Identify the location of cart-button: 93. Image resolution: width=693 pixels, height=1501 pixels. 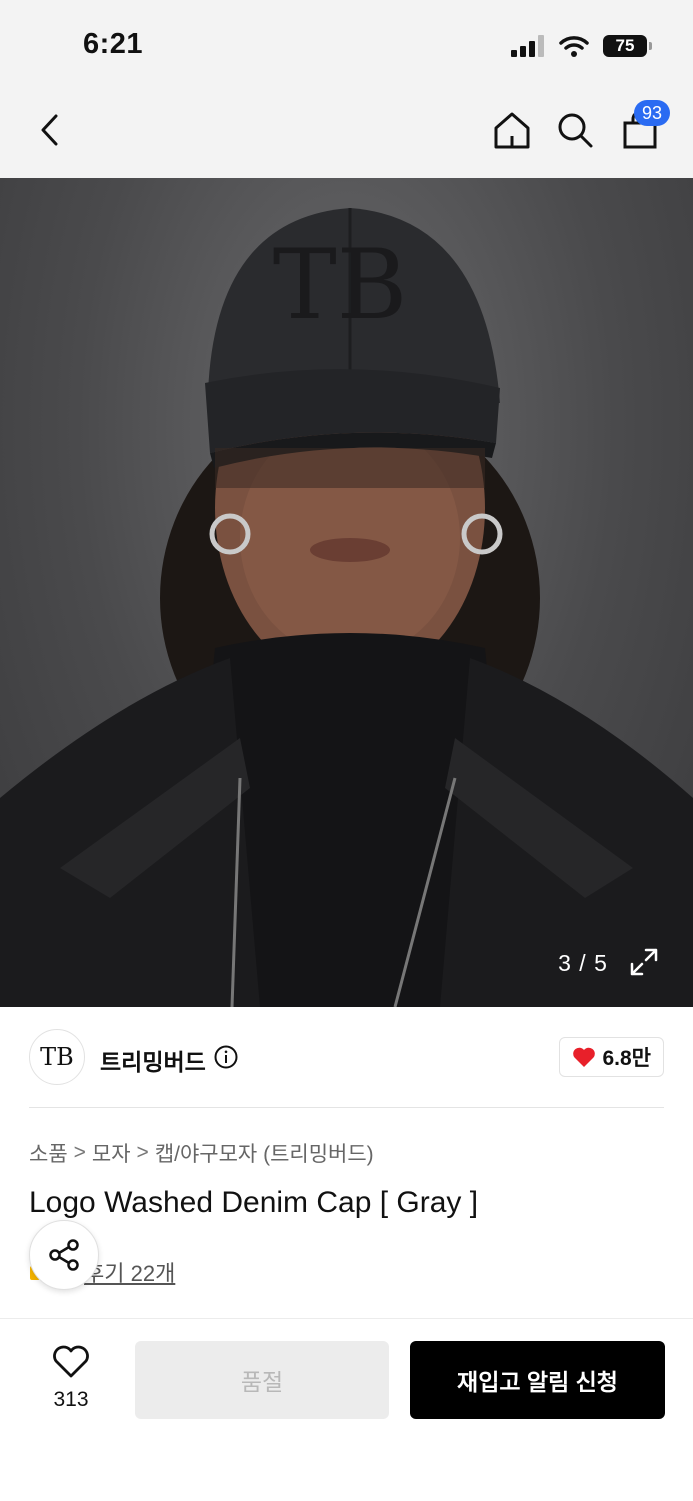
(643, 127).